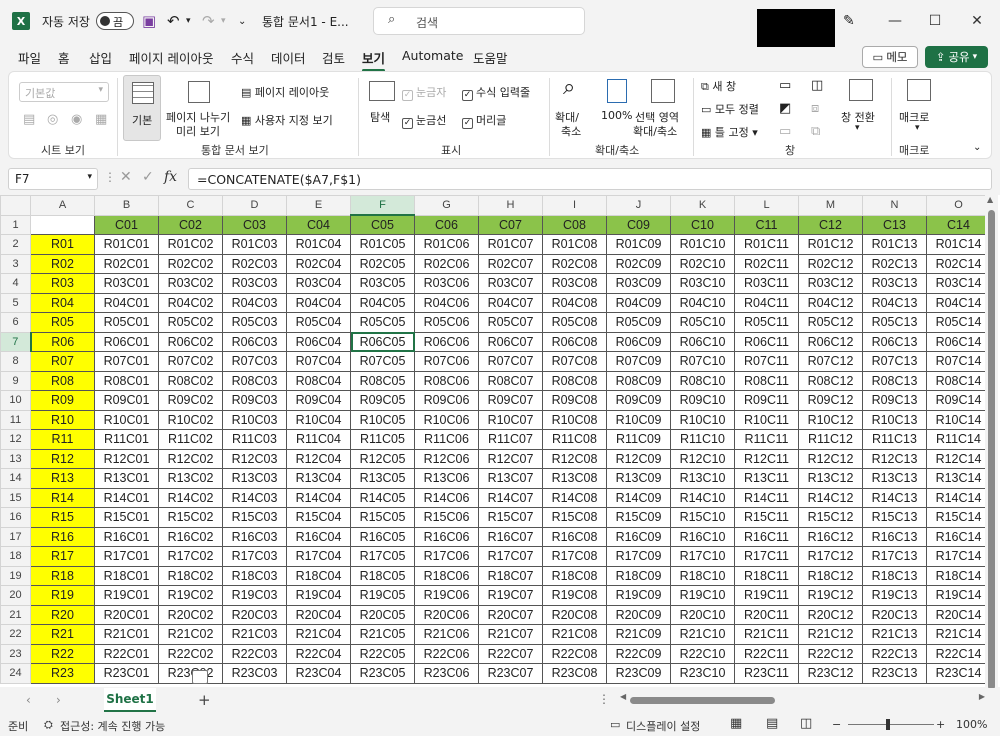 The width and height of the screenshot is (1000, 736). What do you see at coordinates (254, 614) in the screenshot?
I see `data-cell: R20C03` at bounding box center [254, 614].